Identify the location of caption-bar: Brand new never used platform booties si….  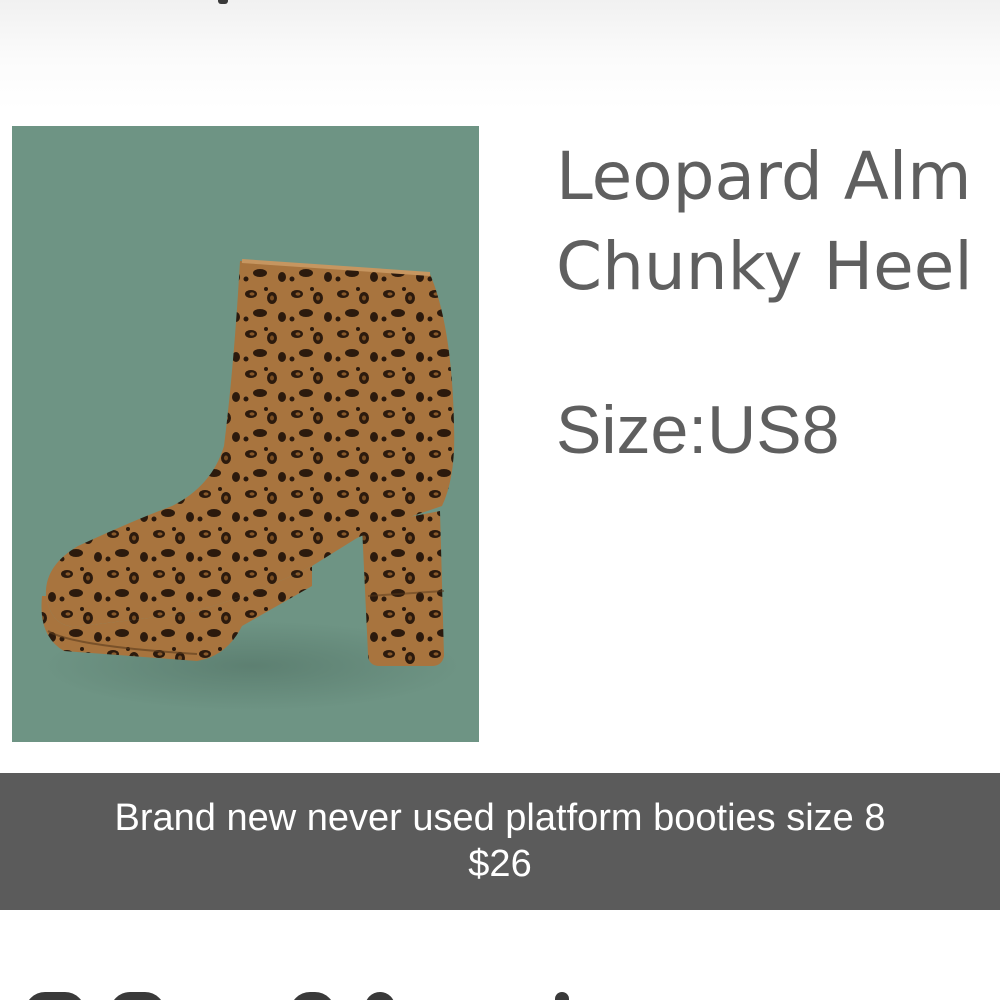
(500, 841).